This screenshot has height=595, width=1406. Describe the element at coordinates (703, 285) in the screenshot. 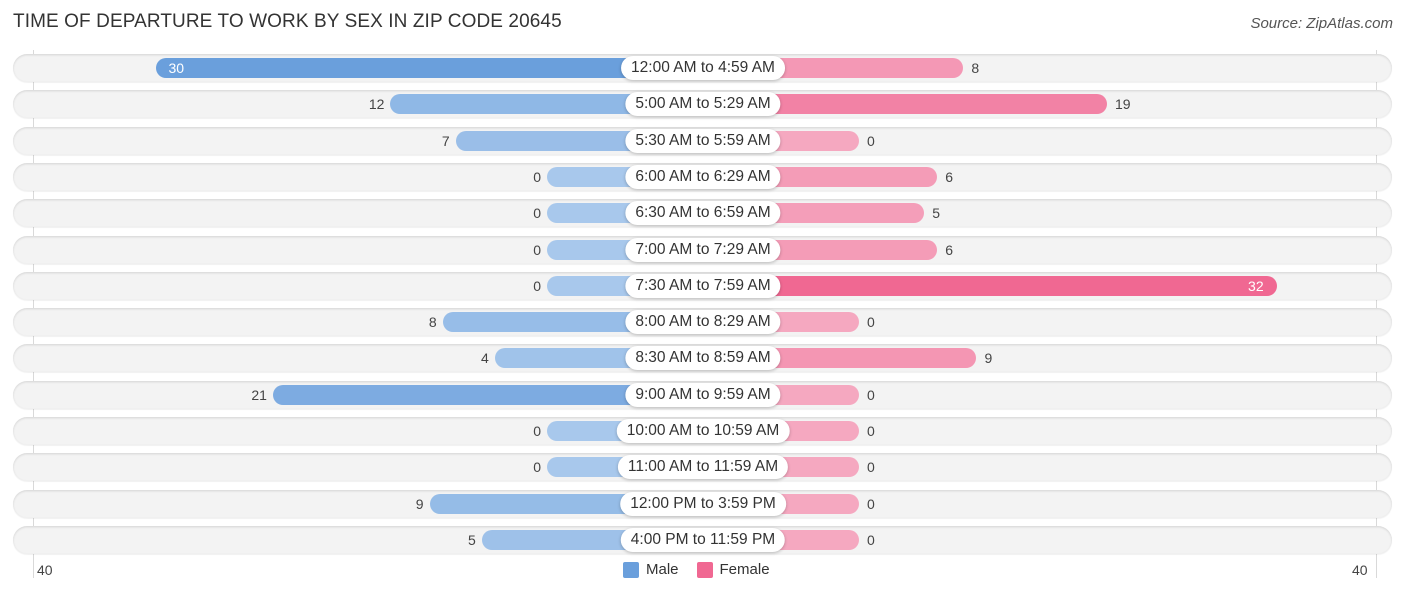

I see `category-label: 7:30 AM to 7:59 AM` at that location.